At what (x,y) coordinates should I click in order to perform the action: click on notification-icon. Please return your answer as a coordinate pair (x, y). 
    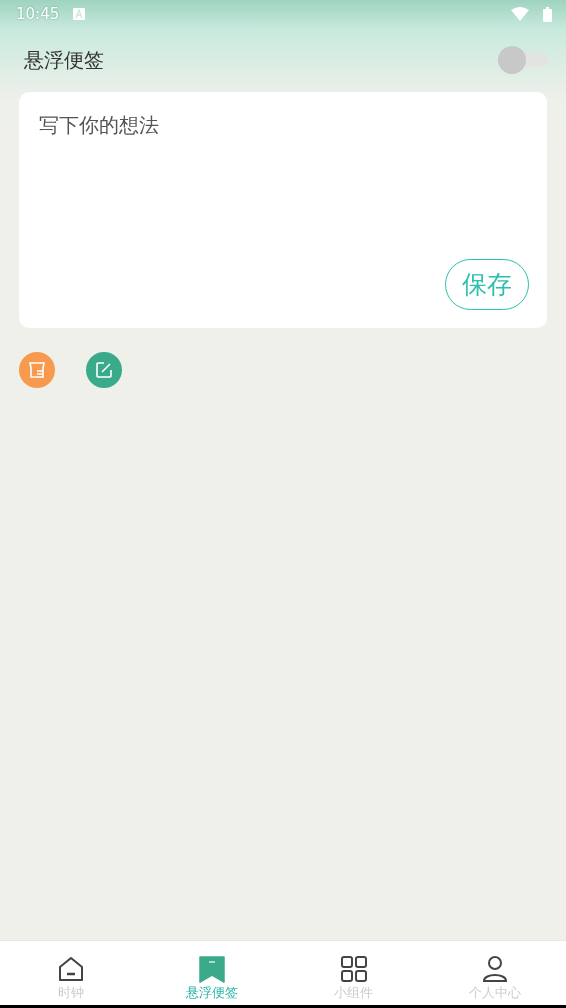
    Looking at the image, I should click on (79, 14).